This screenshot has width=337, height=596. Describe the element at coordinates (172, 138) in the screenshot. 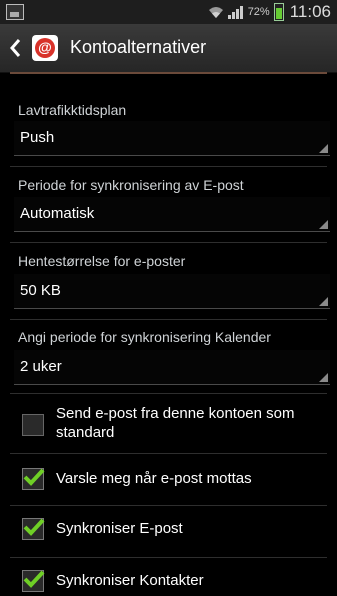

I see `spinner-peak-schedule: Push` at that location.